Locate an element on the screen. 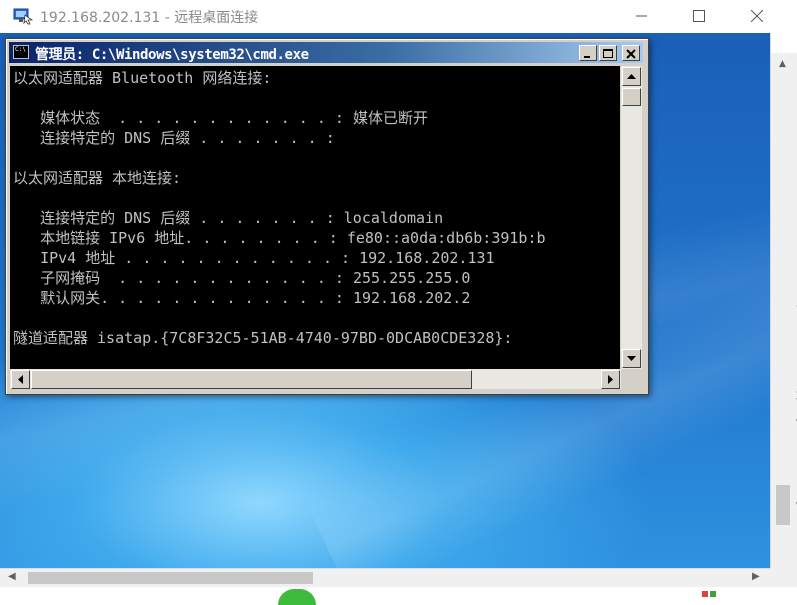 Image resolution: width=797 pixels, height=605 pixels. console-line: 媒体状态 . . . . . . . . . . . . : 媒体已断开 is located at coordinates (220, 118).